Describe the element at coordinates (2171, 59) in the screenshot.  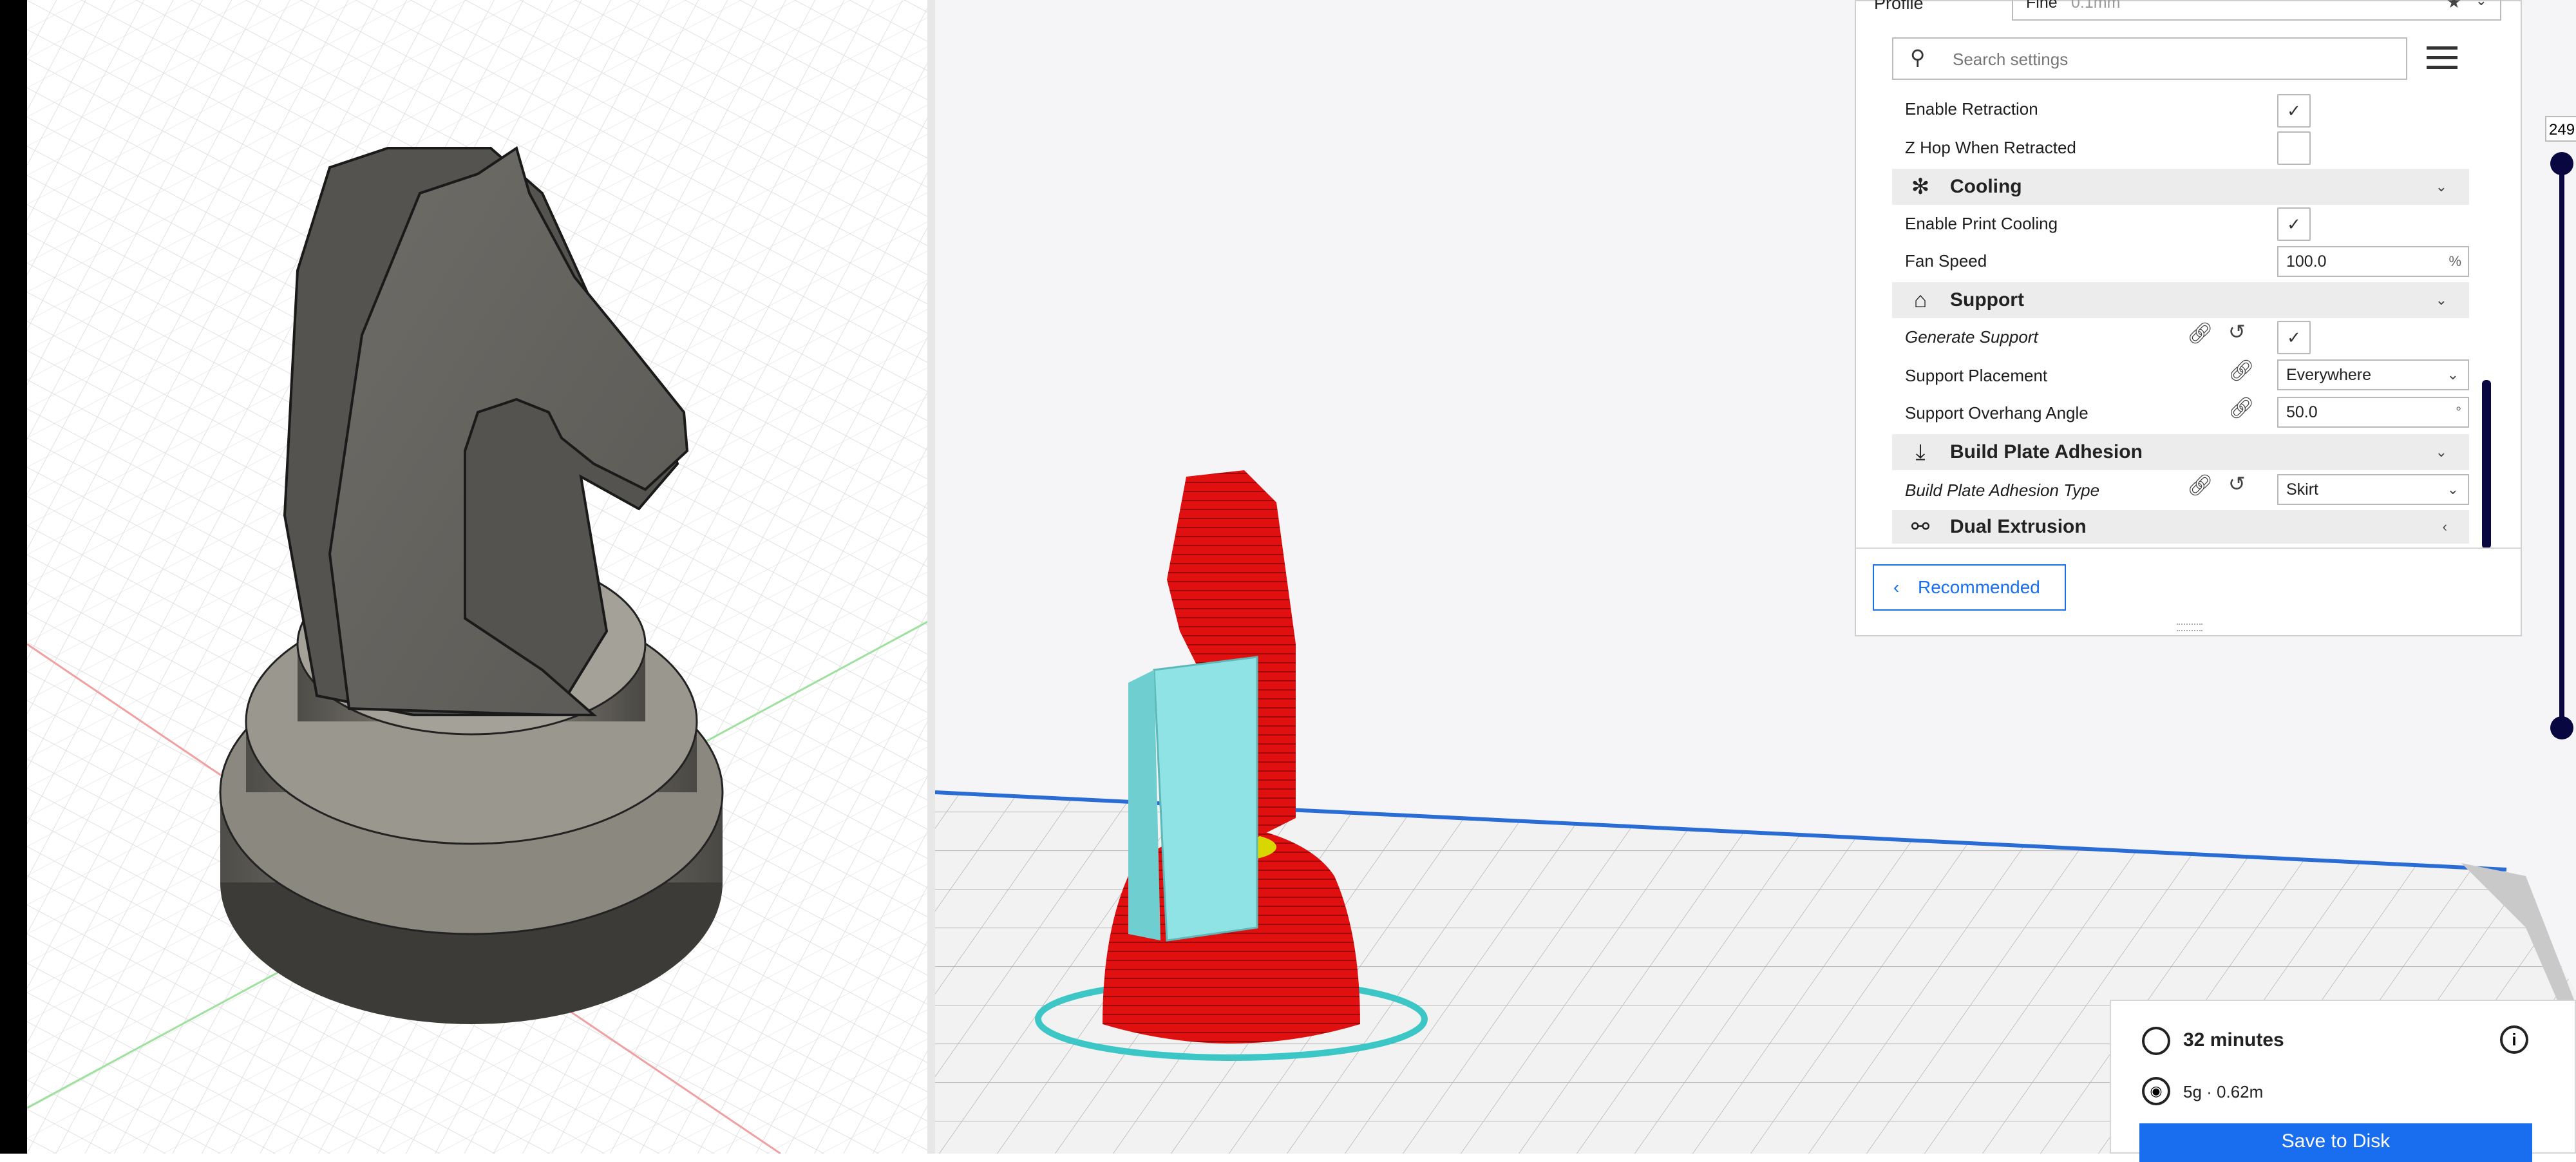
I see `search-input` at that location.